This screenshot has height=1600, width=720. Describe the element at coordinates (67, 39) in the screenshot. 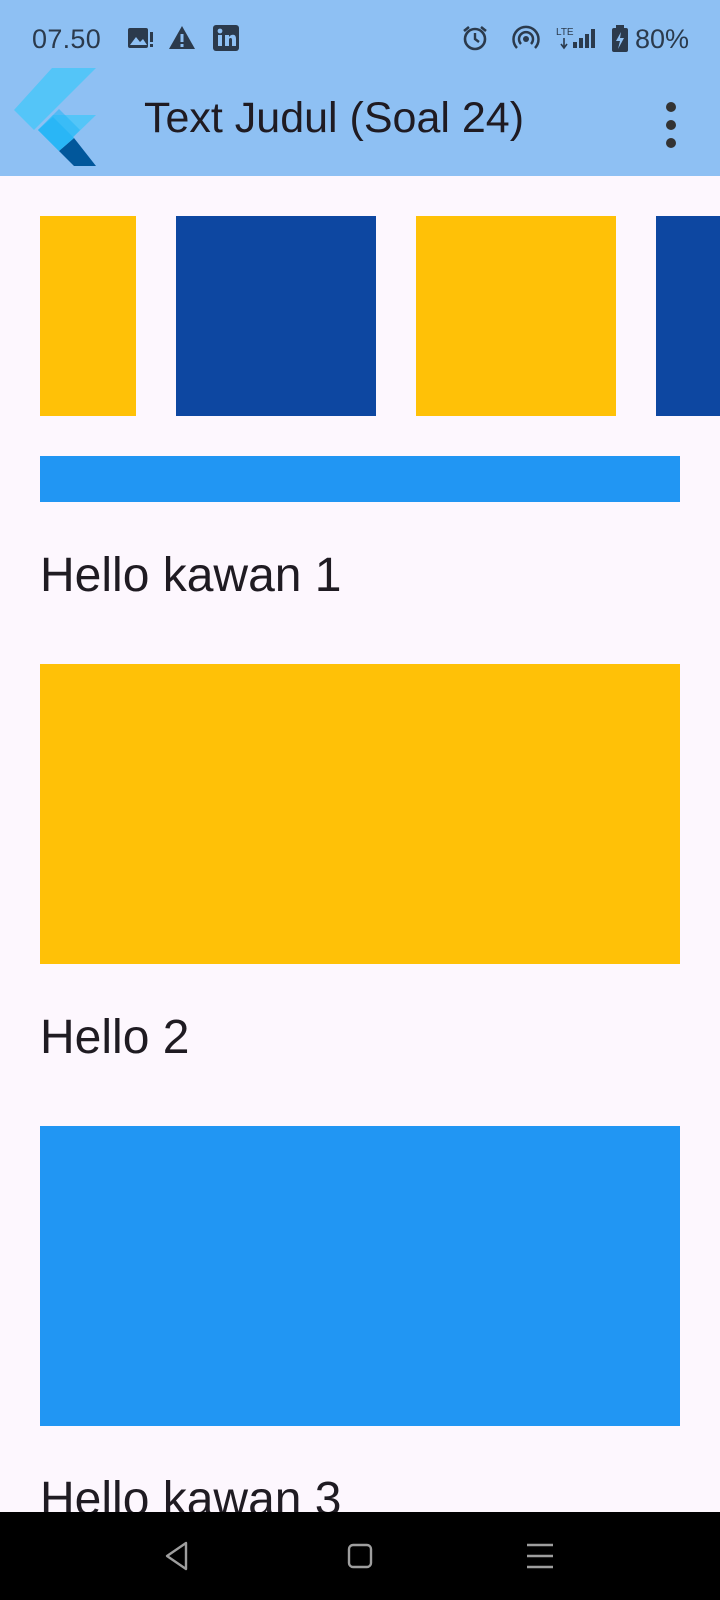

I see `status-time: 07.50` at that location.